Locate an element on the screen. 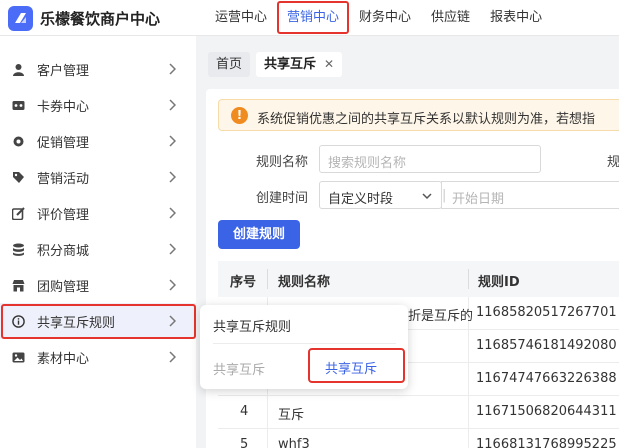  brand-logo-icon is located at coordinates (20, 18).